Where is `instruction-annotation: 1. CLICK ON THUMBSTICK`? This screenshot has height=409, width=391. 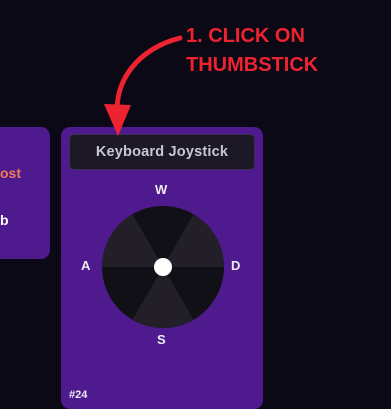 instruction-annotation: 1. CLICK ON THUMBSTICK is located at coordinates (286, 51).